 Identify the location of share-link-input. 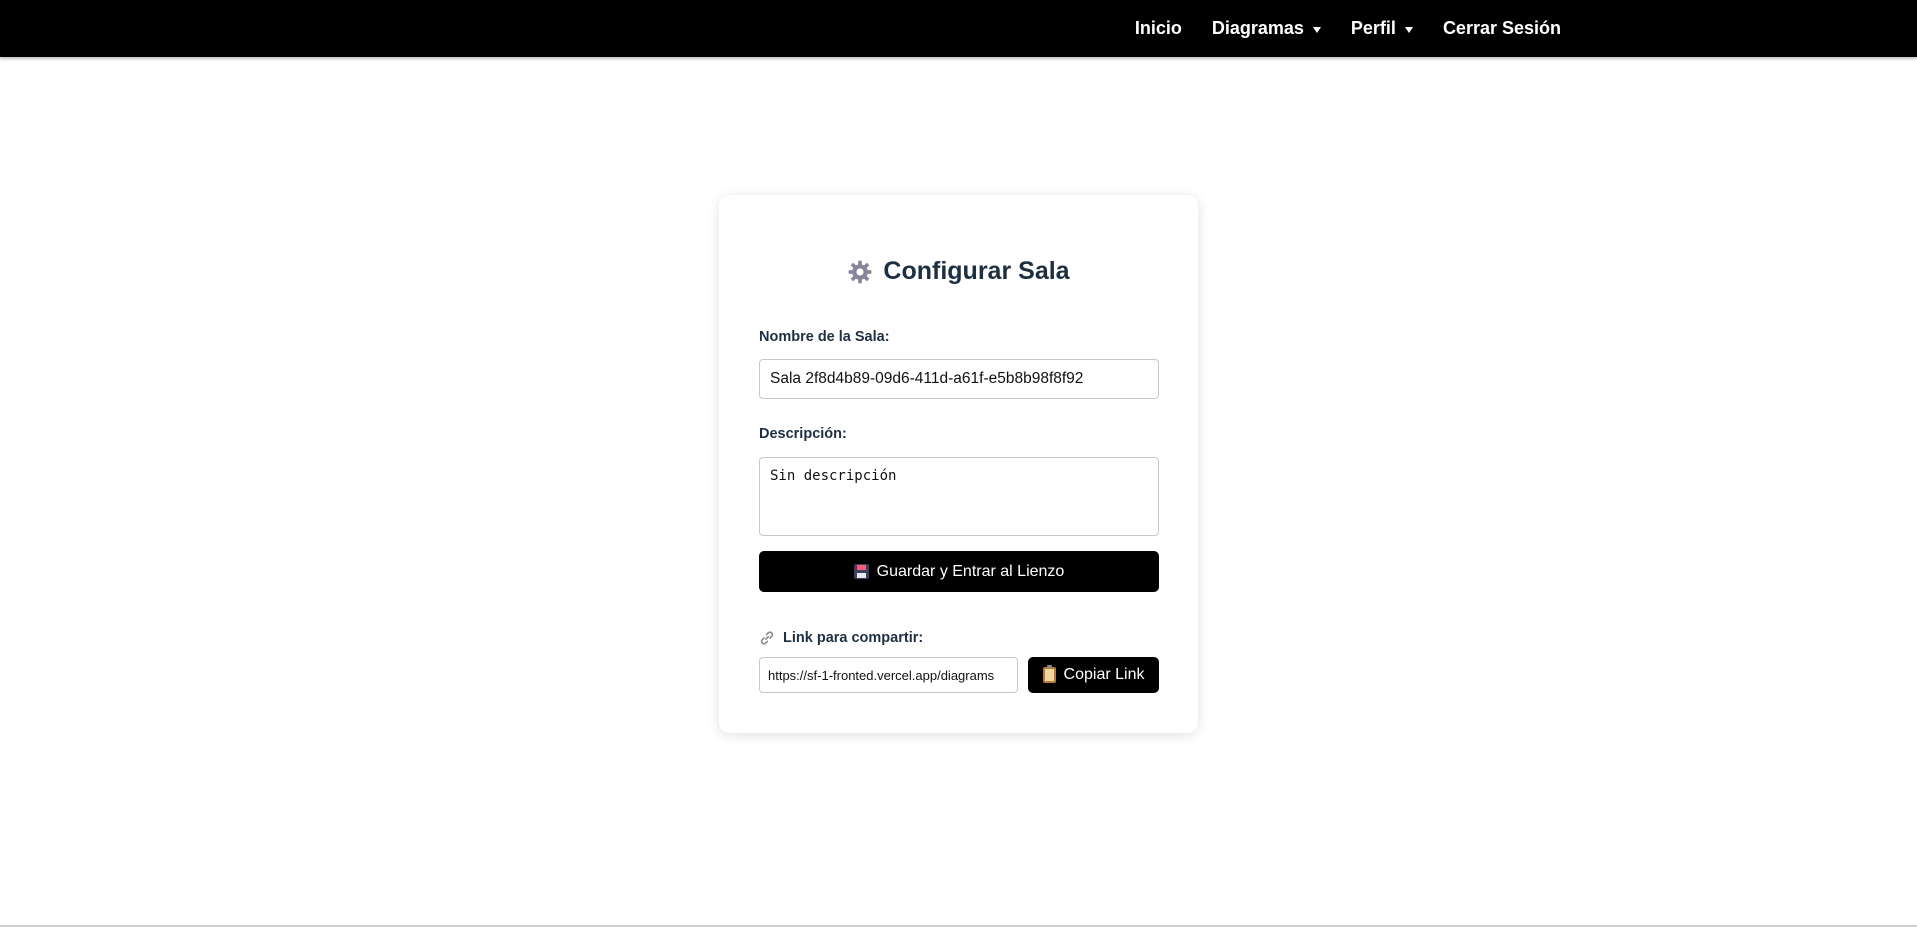
(888, 675).